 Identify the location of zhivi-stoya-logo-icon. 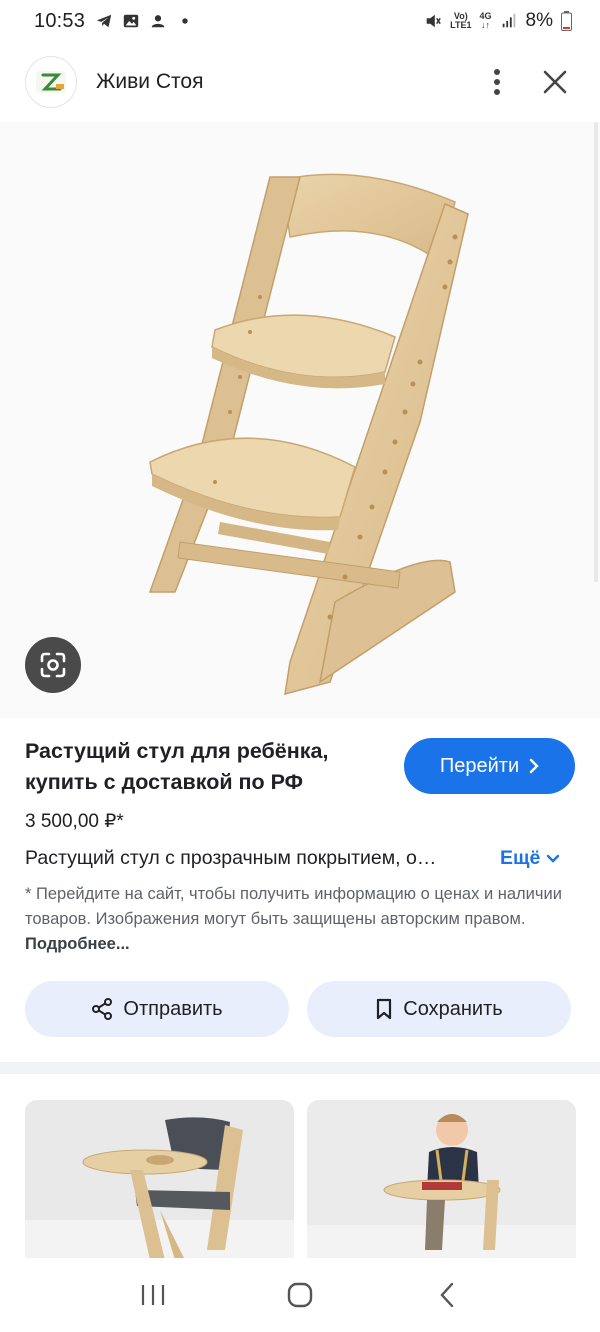
(51, 82).